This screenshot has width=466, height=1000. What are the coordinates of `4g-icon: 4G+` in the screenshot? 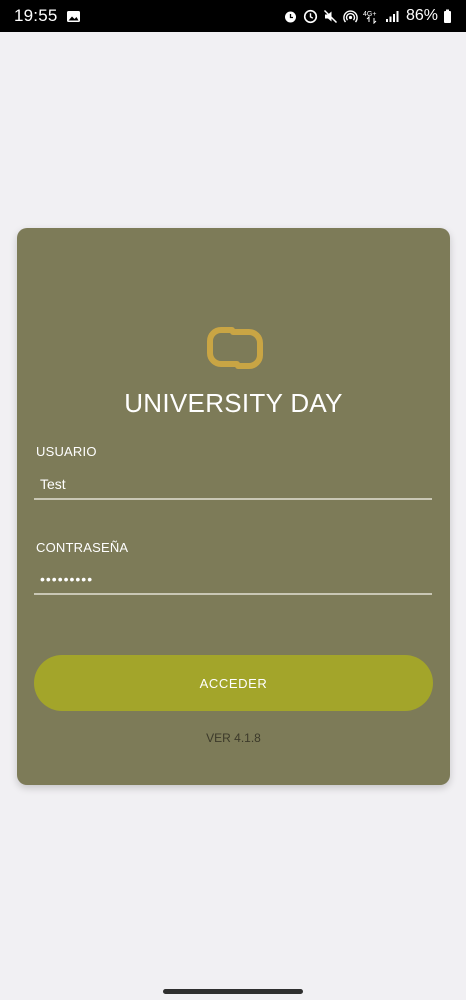 It's located at (371, 16).